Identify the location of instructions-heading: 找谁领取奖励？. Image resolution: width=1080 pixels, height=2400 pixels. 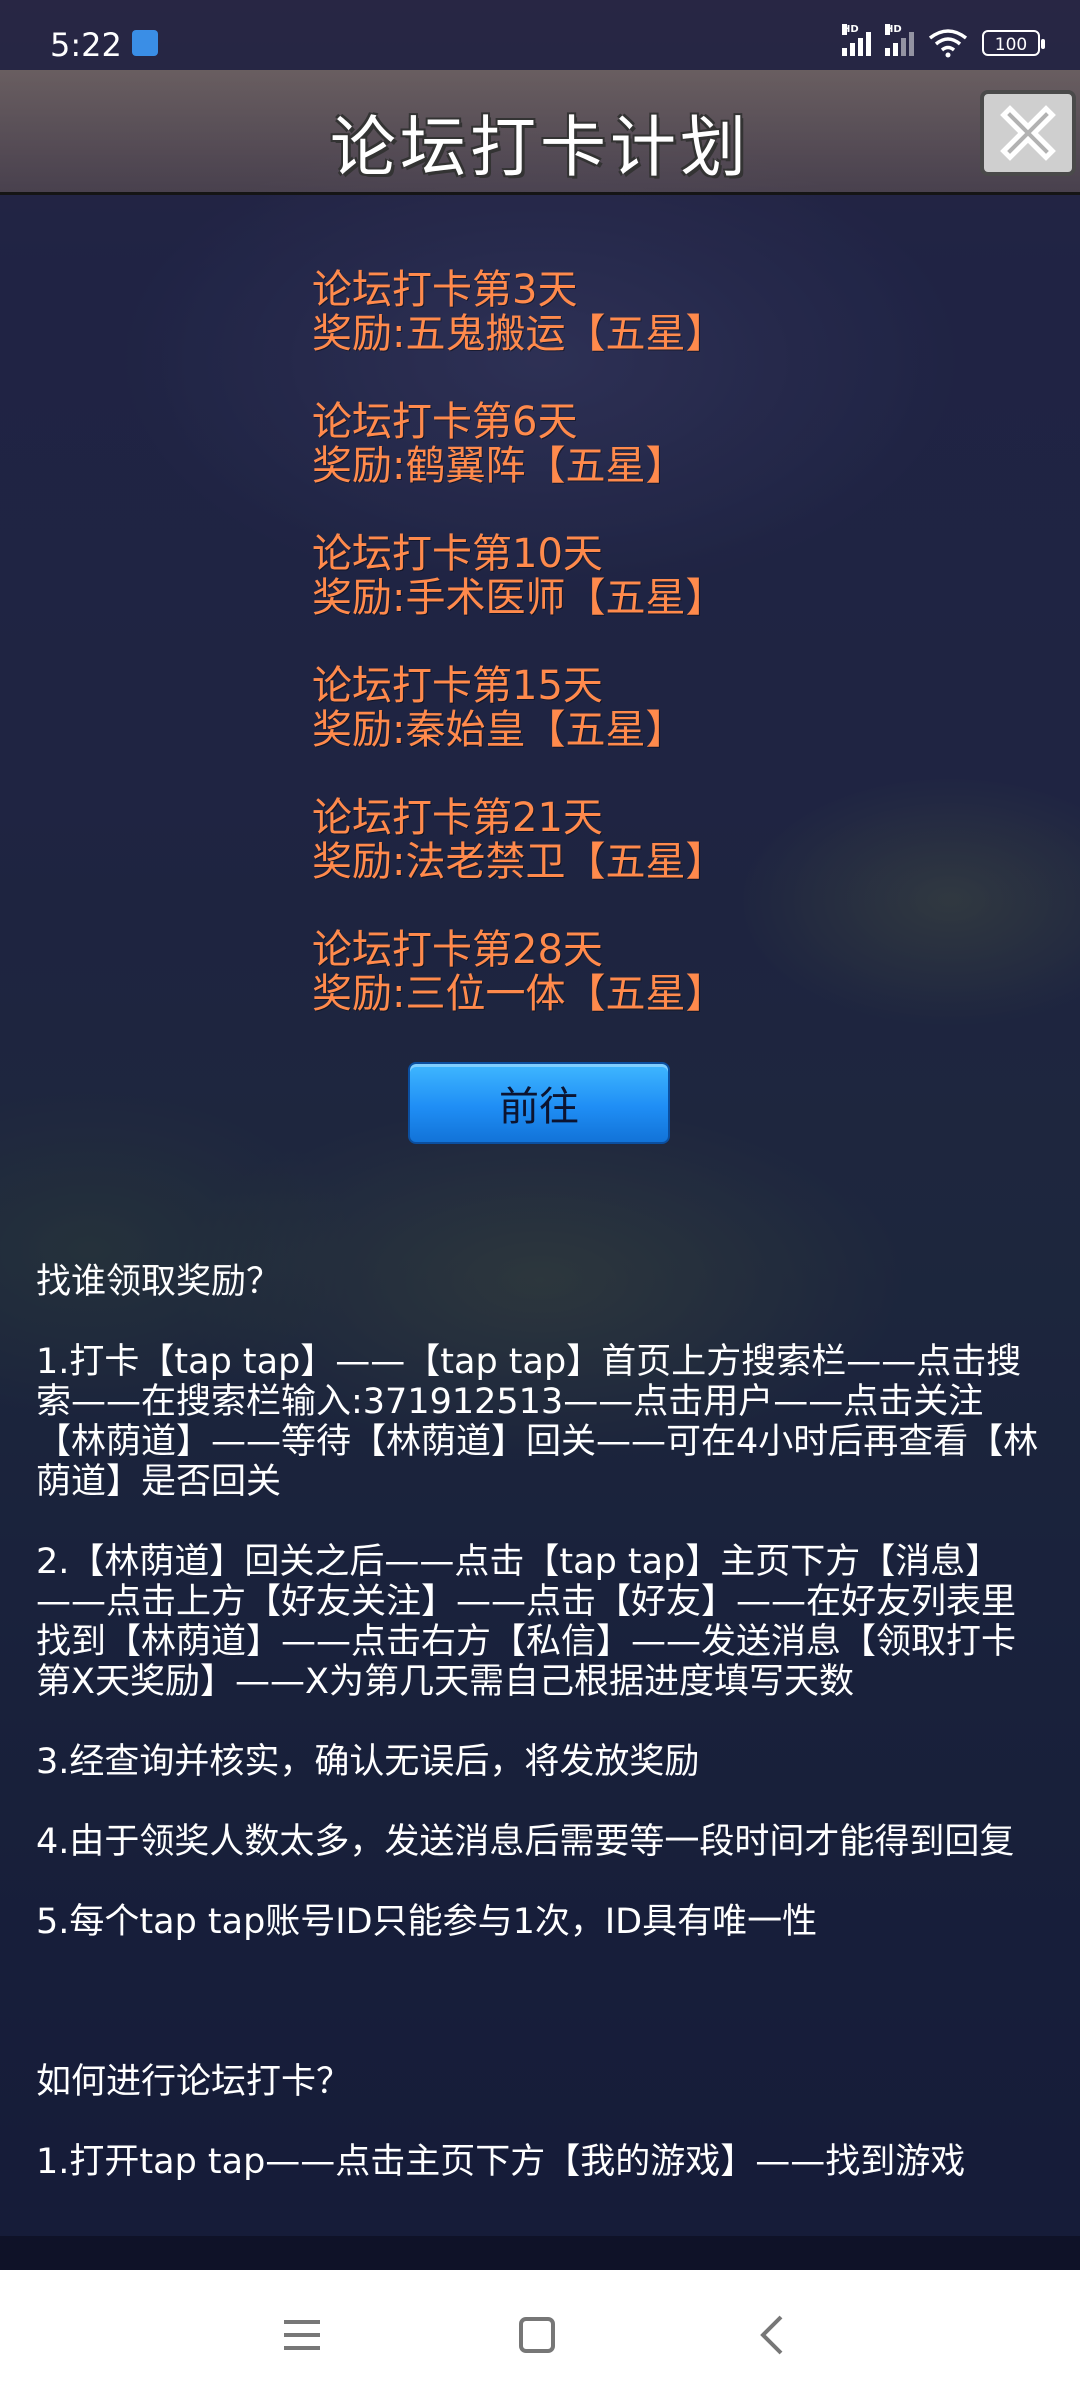
(159, 1282).